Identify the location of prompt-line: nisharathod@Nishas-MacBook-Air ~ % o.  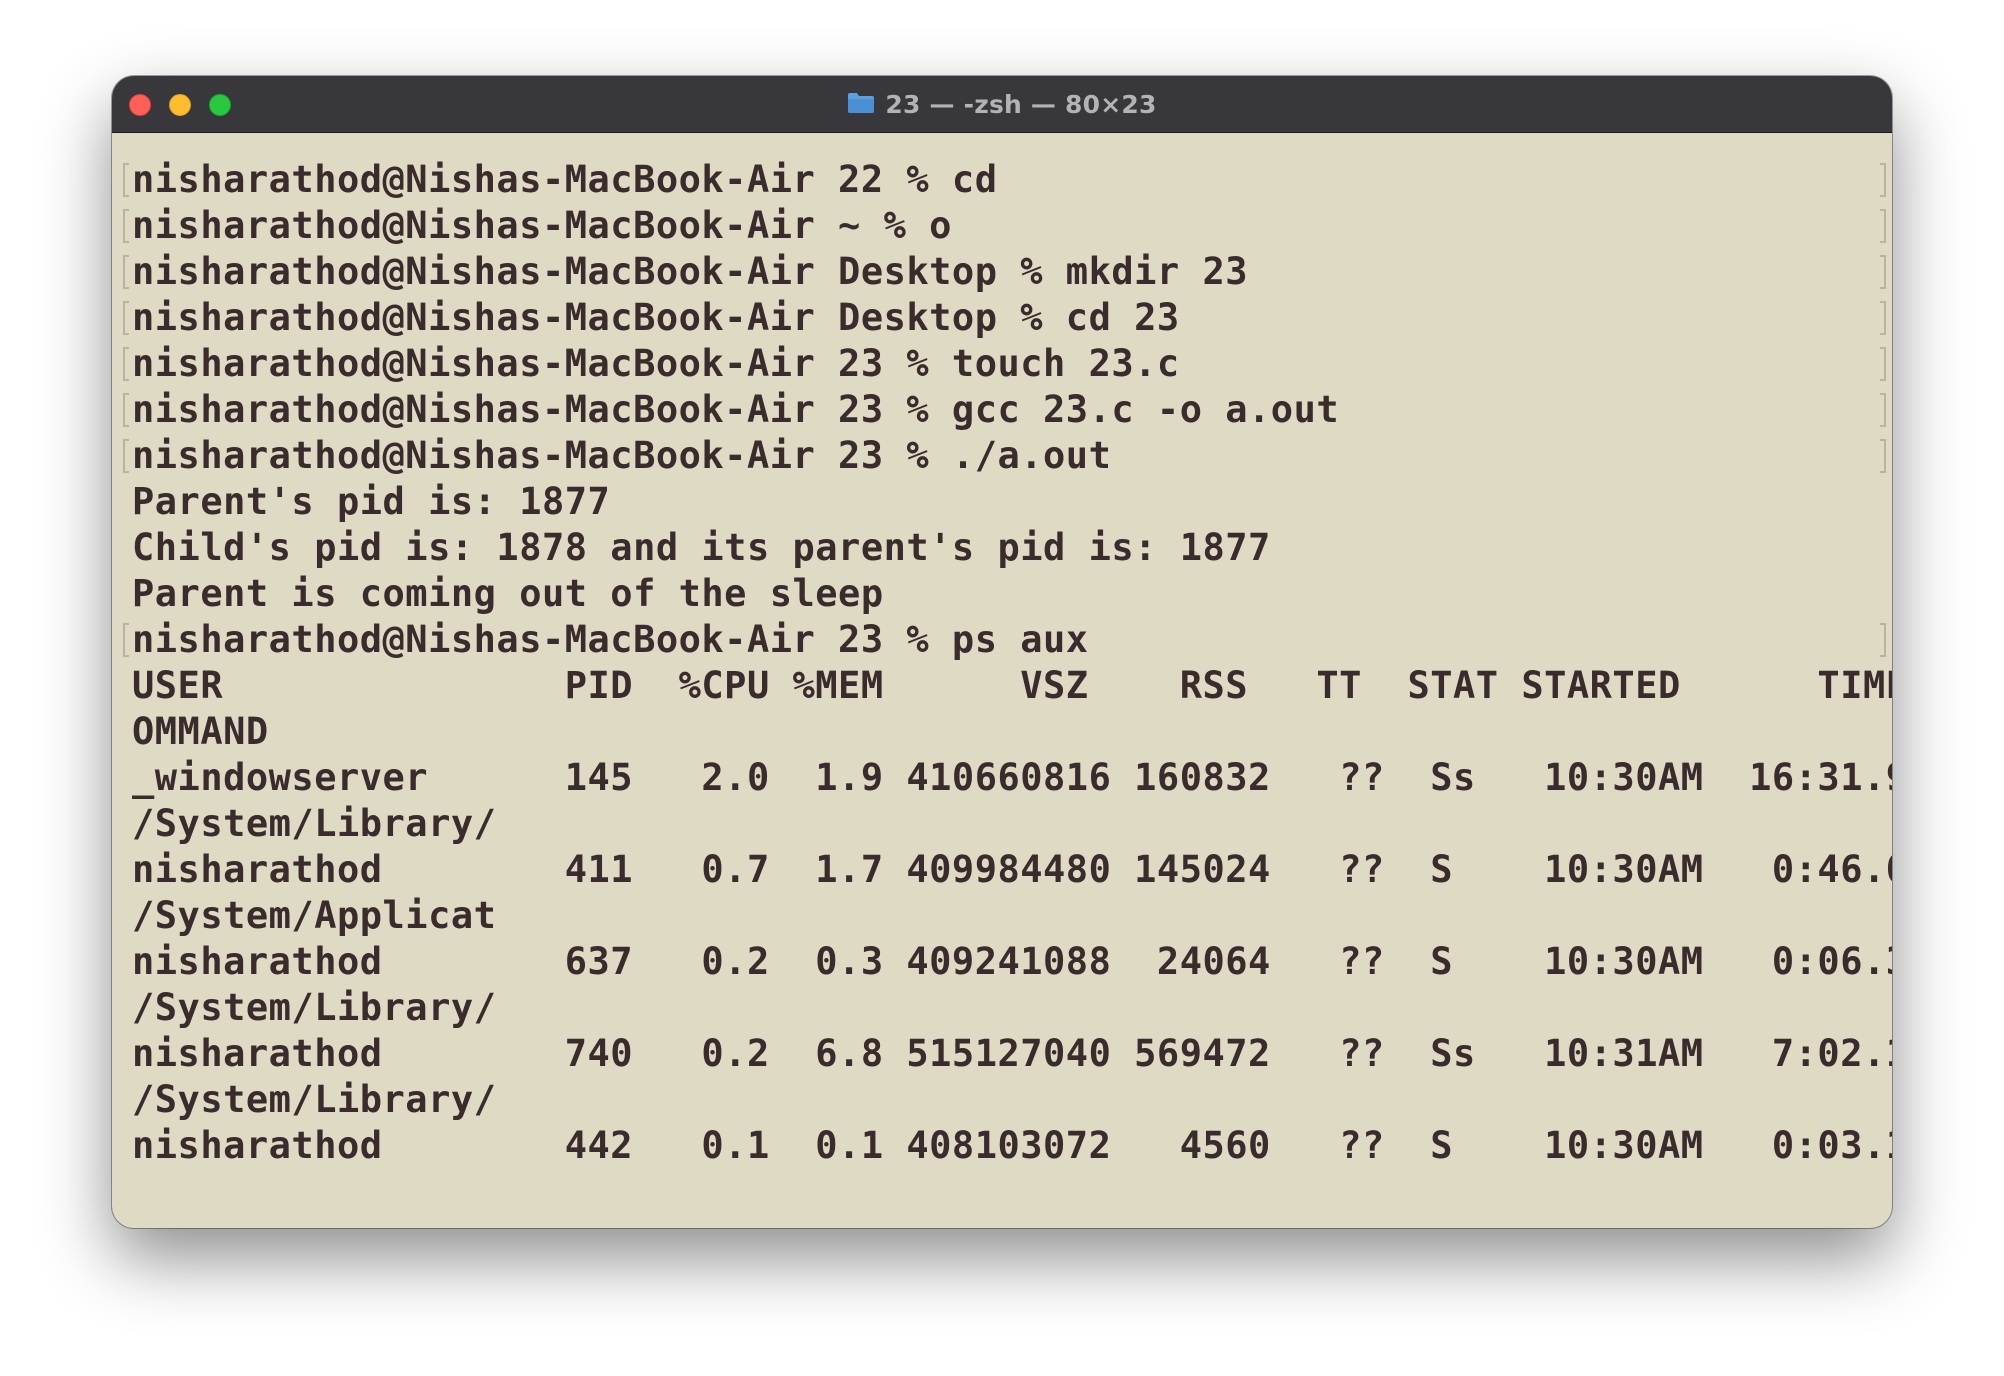
(542, 225).